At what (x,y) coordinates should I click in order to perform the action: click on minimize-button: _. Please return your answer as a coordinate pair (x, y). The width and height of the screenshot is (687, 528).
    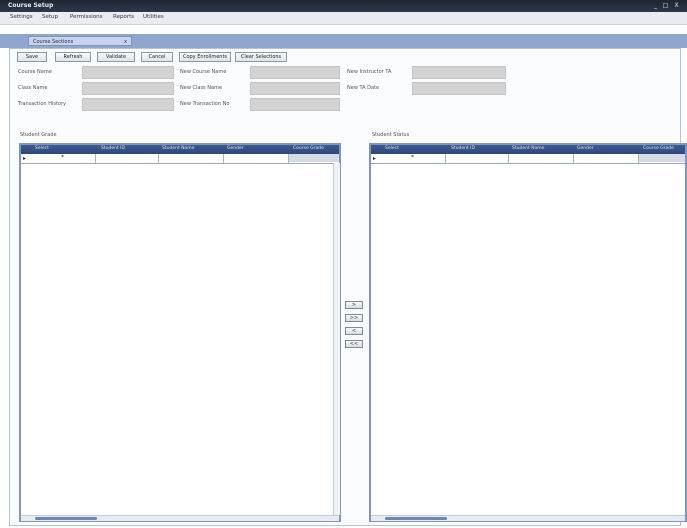
    Looking at the image, I should click on (655, 5).